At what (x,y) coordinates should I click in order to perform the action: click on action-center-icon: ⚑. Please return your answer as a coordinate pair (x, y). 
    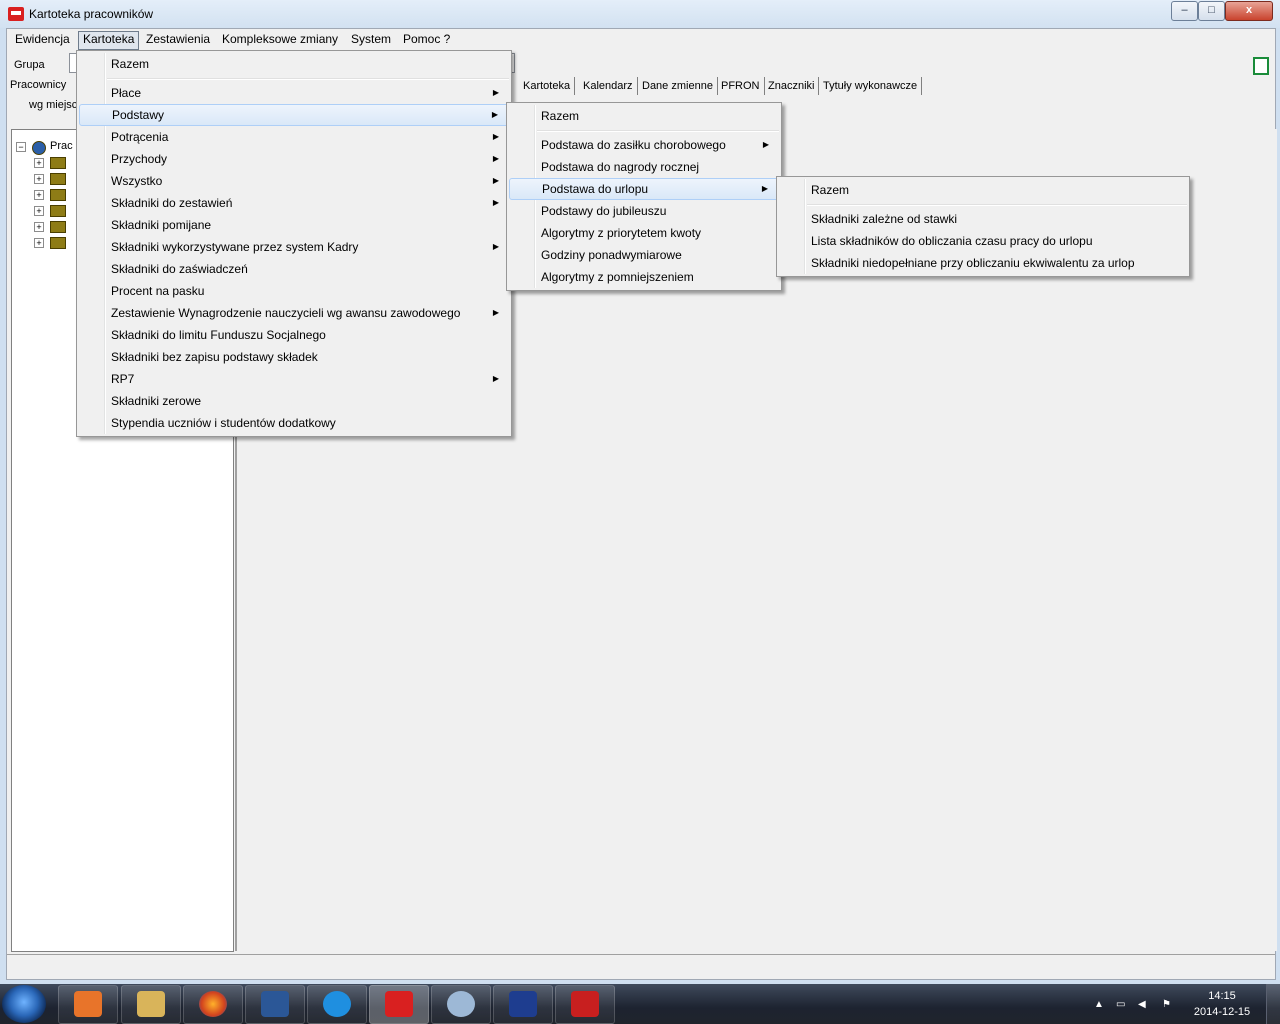
    Looking at the image, I should click on (1166, 1004).